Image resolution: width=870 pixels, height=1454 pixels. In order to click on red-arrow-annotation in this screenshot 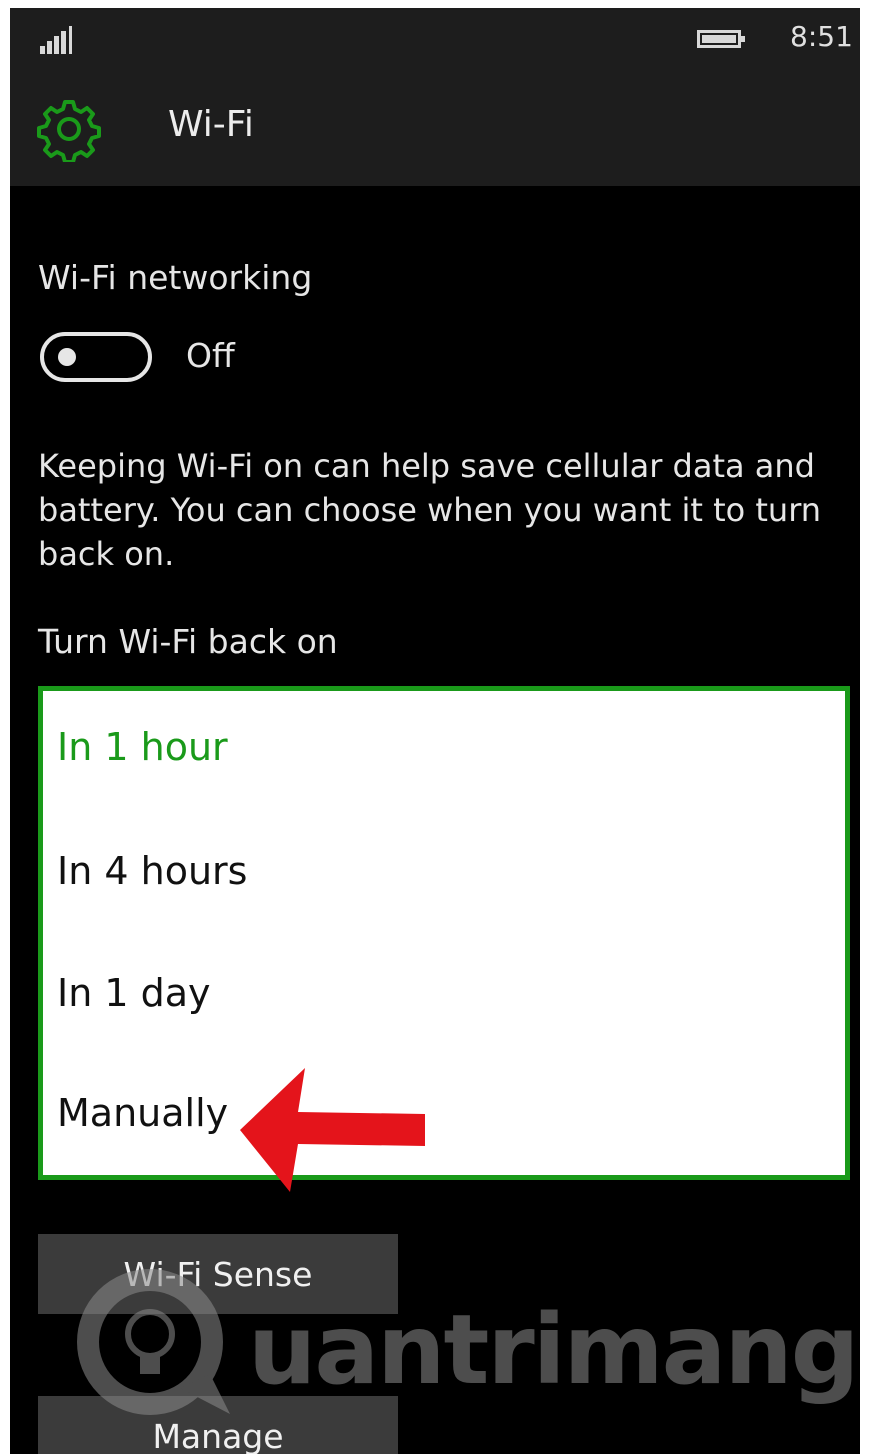, I will do `click(332, 1130)`.